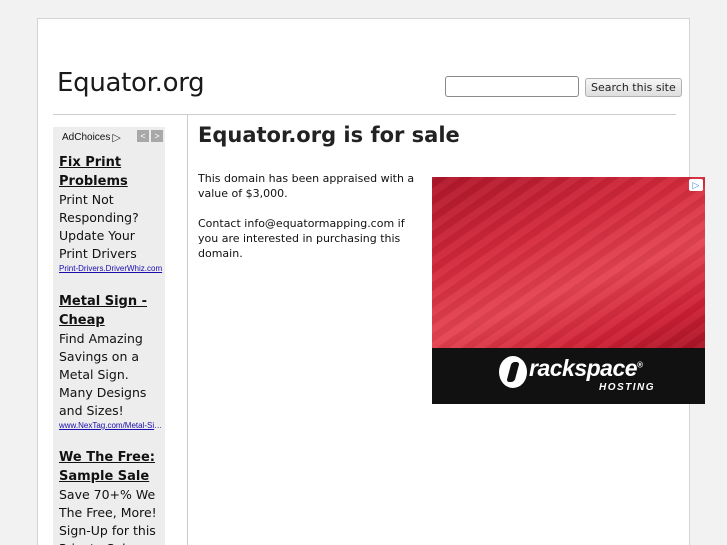  Describe the element at coordinates (627, 387) in the screenshot. I see `brand-tagline: HOSTING` at that location.